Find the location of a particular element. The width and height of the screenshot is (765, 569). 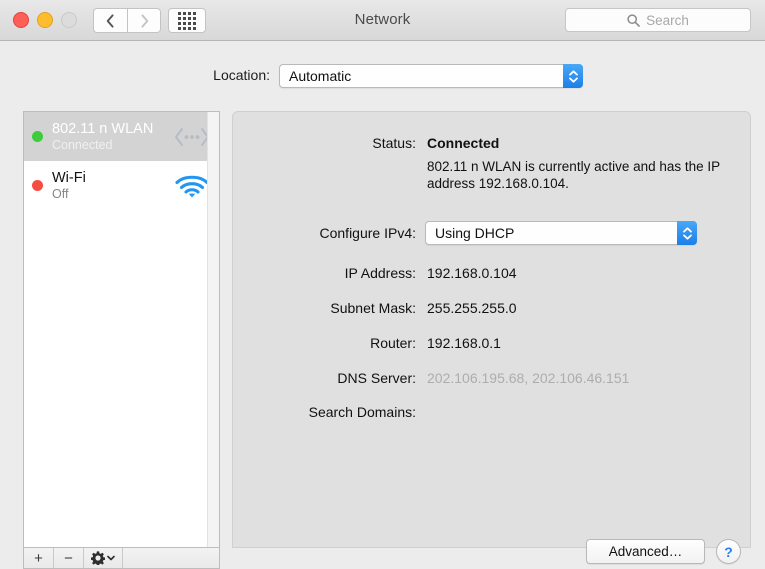

sidebar-scrollbar is located at coordinates (213, 329).